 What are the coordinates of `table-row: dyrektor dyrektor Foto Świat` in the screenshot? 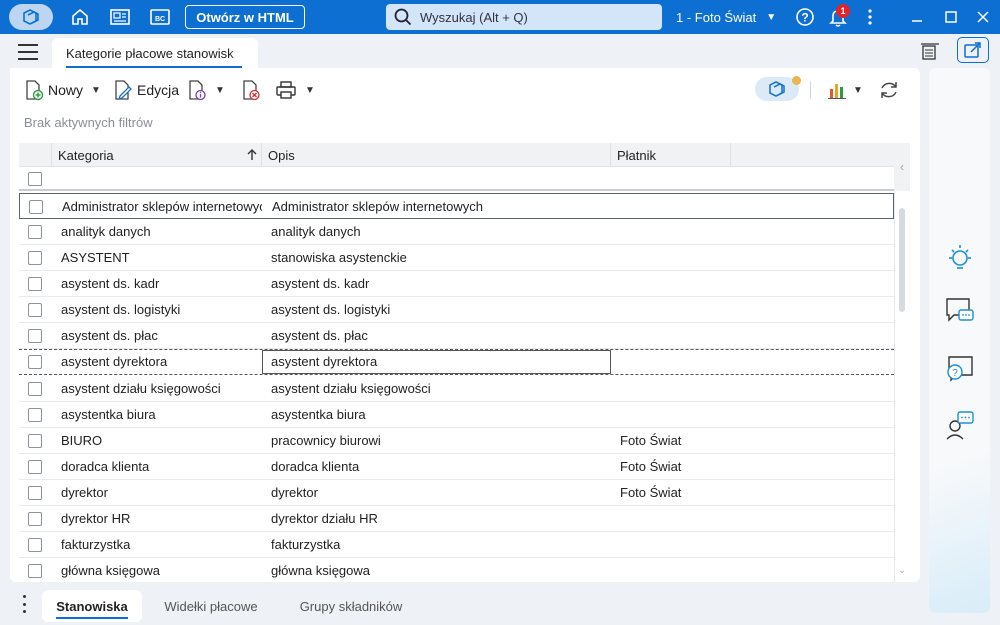 It's located at (456, 493).